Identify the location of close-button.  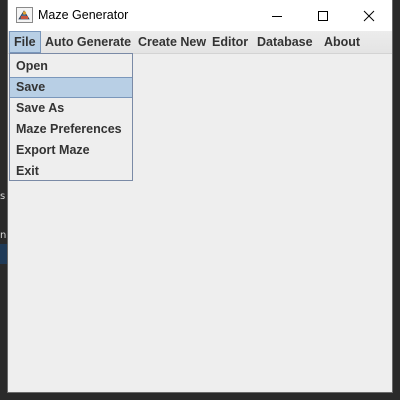
(369, 15).